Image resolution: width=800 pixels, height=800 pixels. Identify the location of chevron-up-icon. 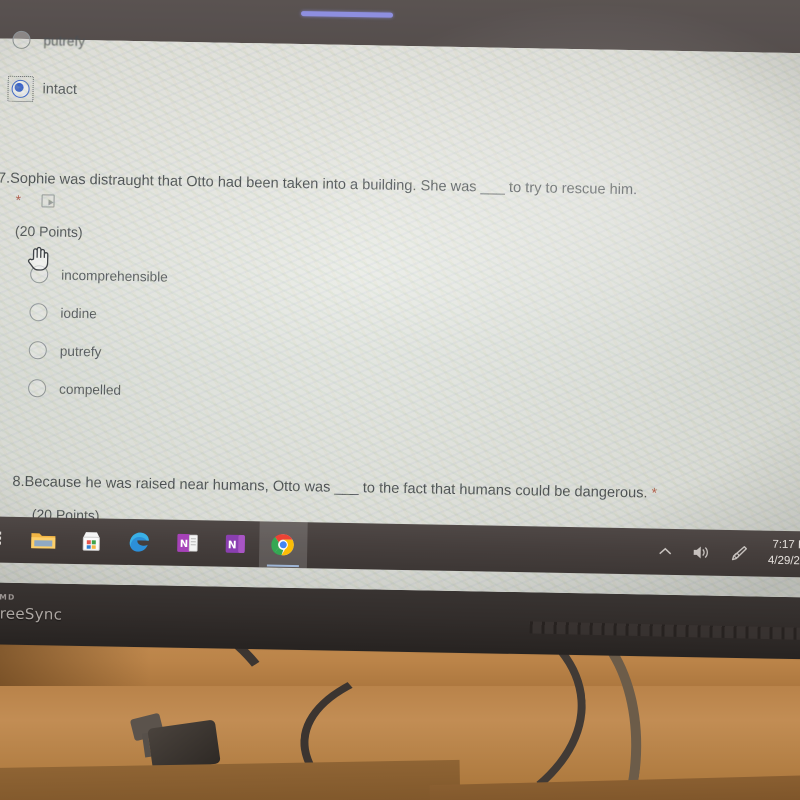
(665, 551).